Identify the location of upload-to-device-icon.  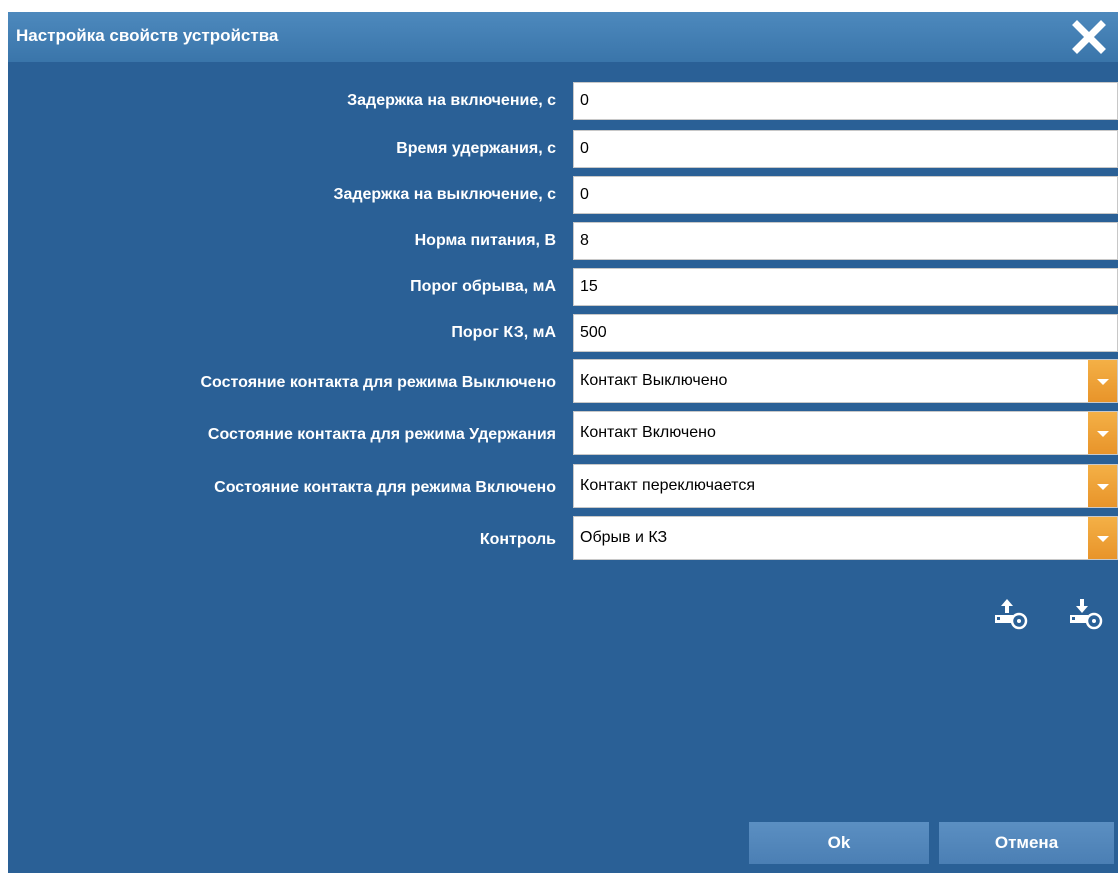
(1011, 614).